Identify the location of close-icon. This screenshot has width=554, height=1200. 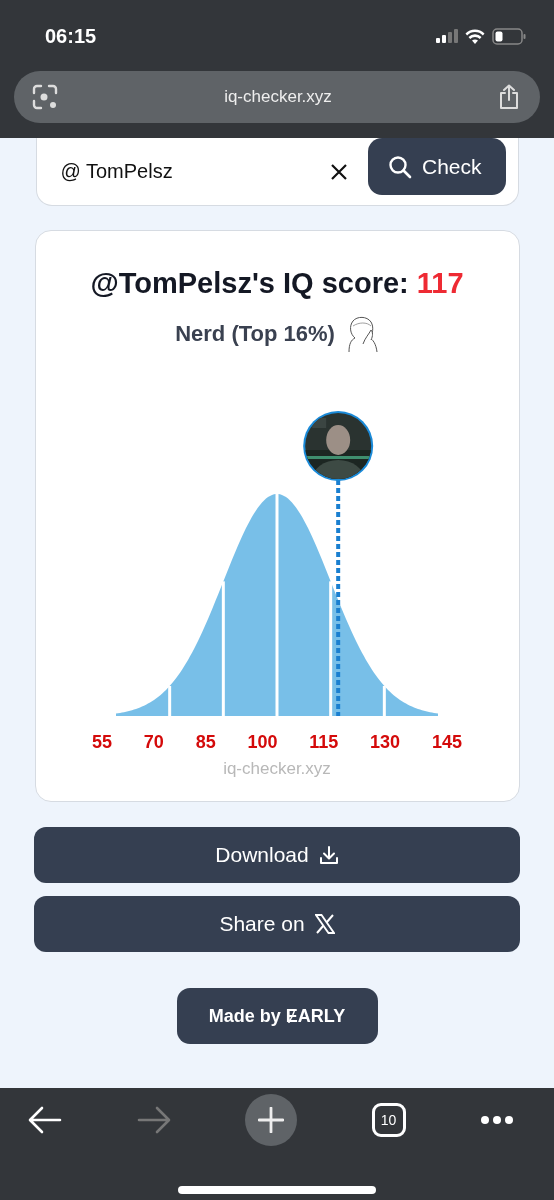
(338, 171).